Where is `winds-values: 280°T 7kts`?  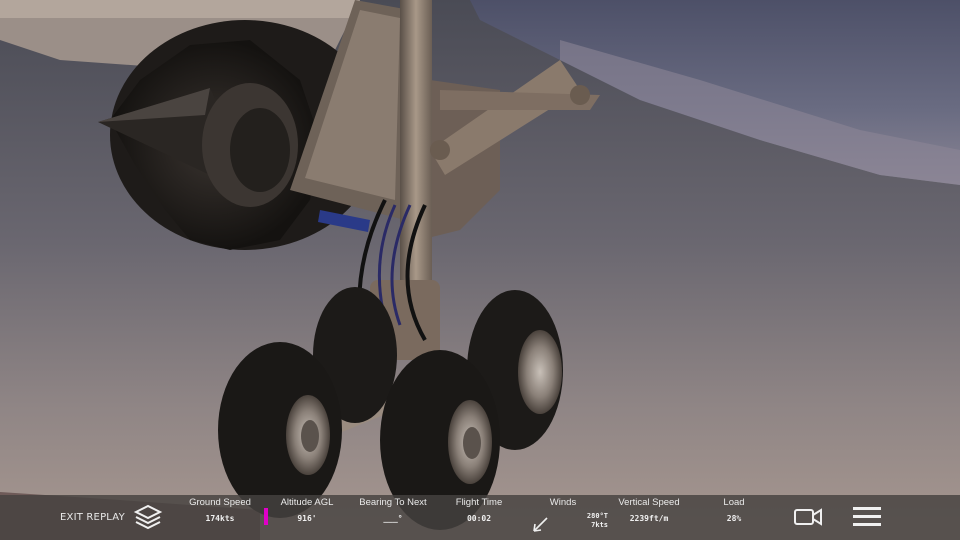 winds-values: 280°T 7kts is located at coordinates (590, 521).